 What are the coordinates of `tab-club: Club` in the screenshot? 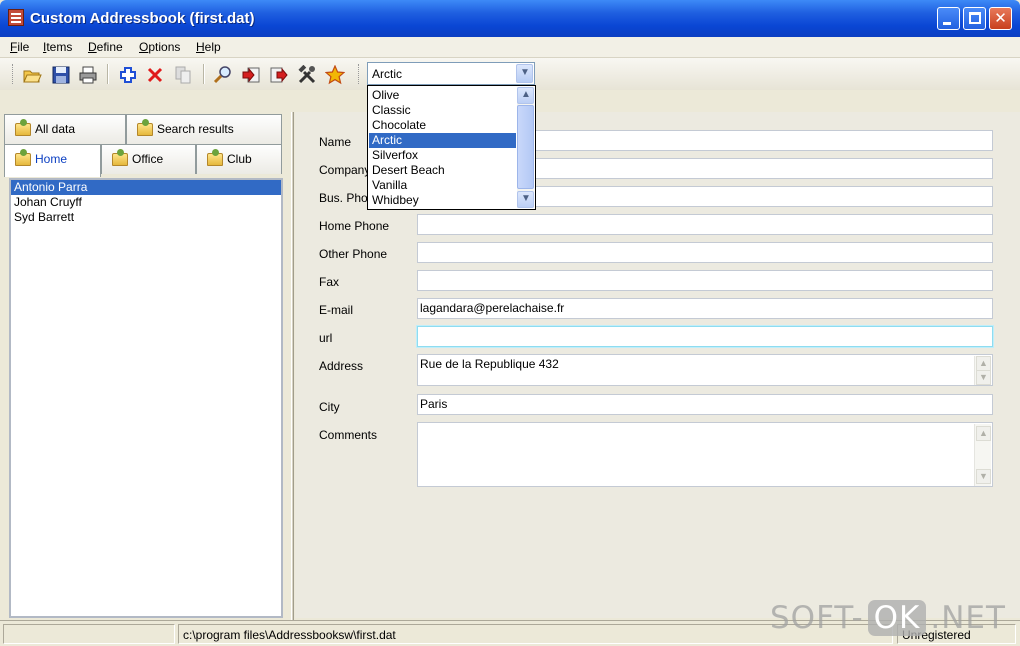 It's located at (239, 159).